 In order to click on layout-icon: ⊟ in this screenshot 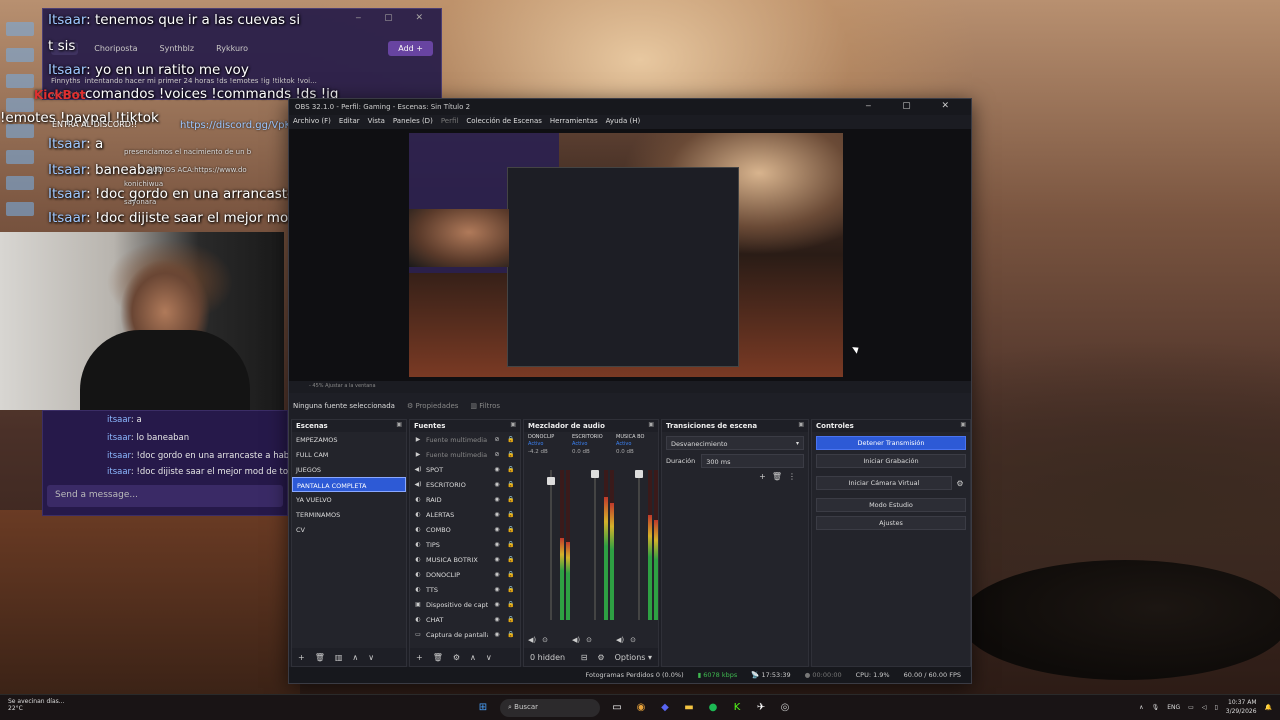, I will do `click(584, 657)`.